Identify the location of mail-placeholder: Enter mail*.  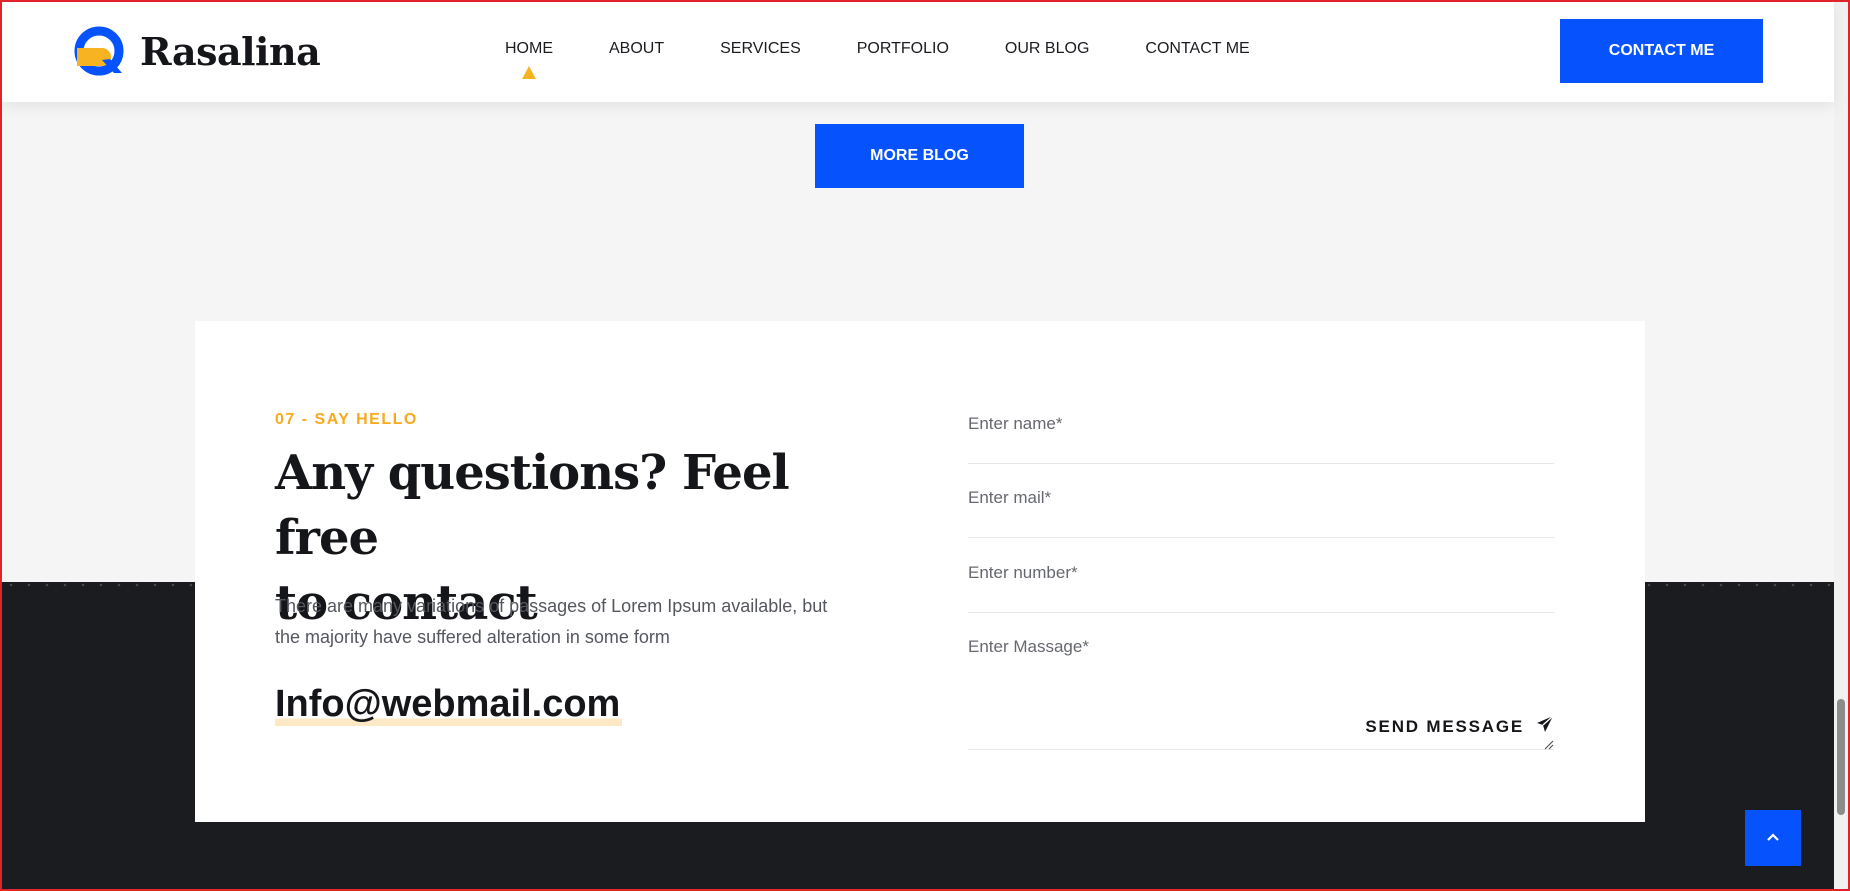
(1010, 497).